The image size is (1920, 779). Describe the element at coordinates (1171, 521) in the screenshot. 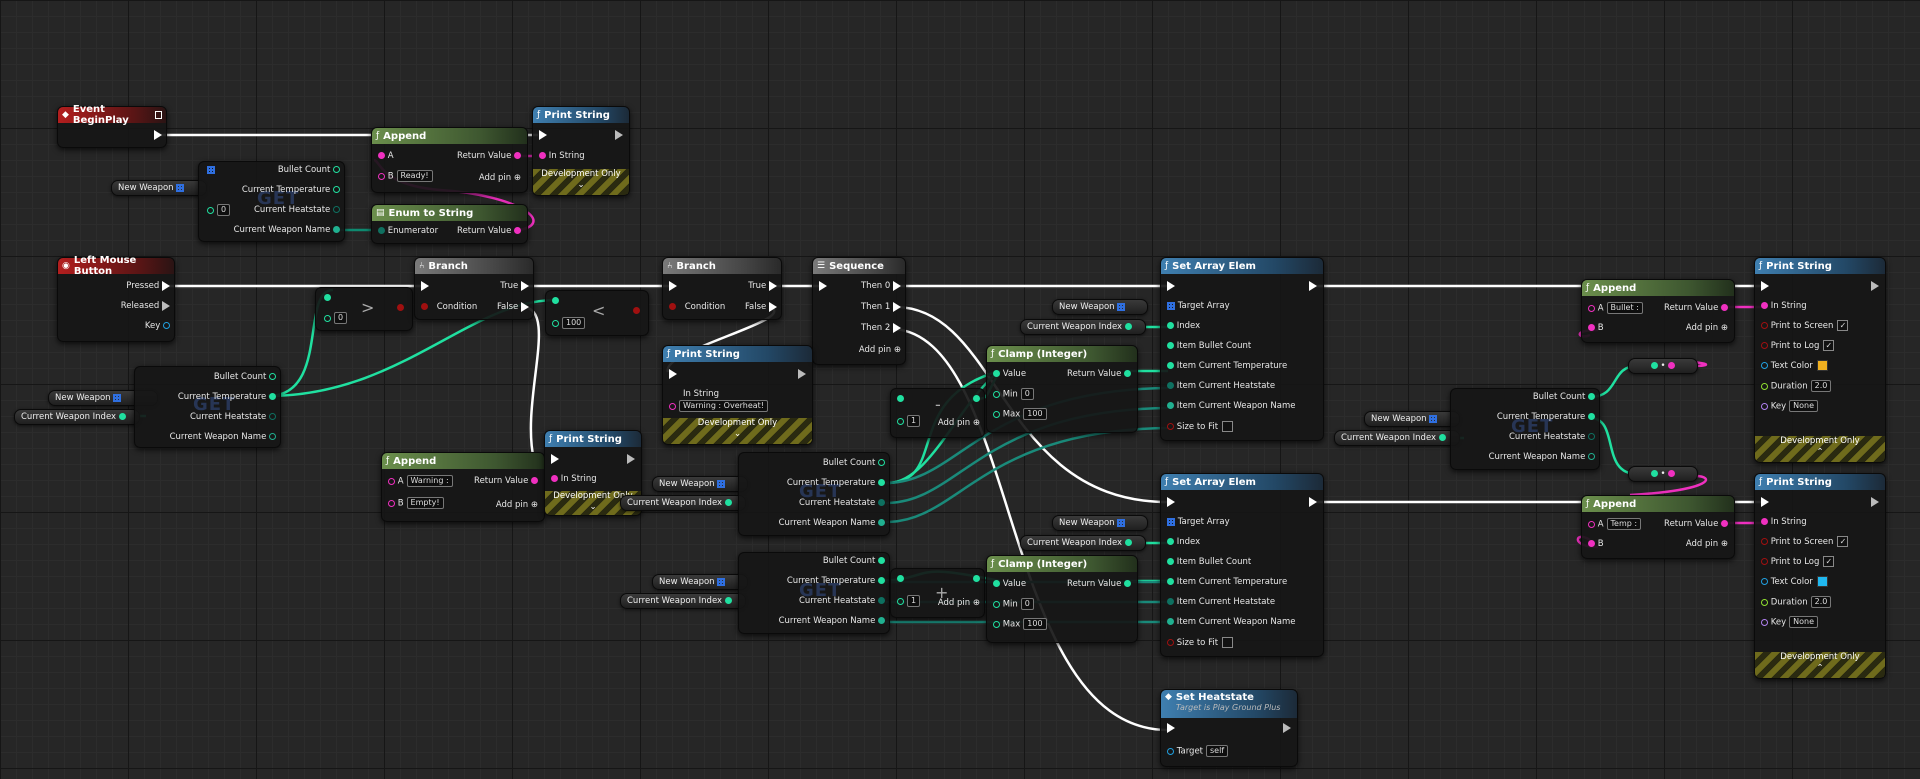

I see `array-pin-icon` at that location.